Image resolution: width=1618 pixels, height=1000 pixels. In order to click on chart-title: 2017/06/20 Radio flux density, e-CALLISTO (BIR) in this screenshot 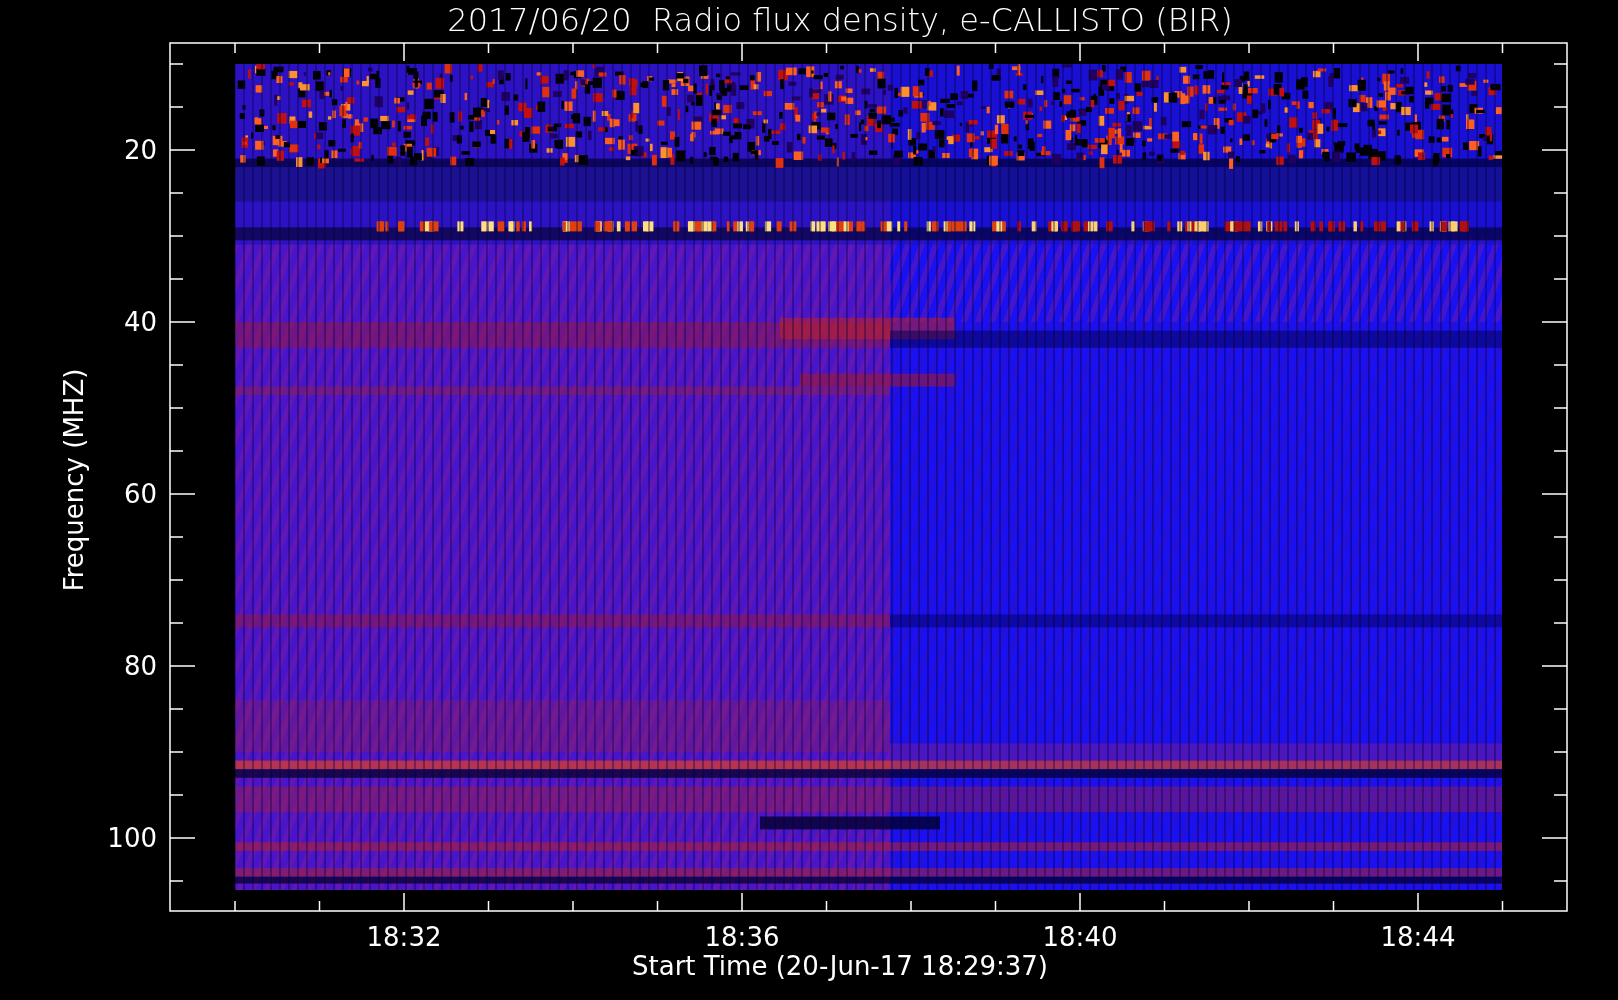, I will do `click(840, 20)`.